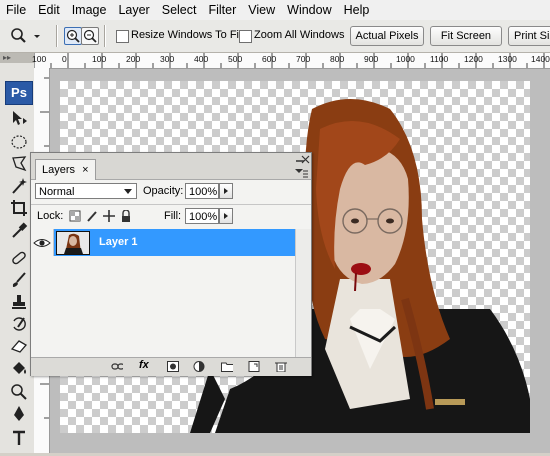 The width and height of the screenshot is (550, 456). What do you see at coordinates (439, 59) in the screenshot?
I see `ruler-label: 1100` at bounding box center [439, 59].